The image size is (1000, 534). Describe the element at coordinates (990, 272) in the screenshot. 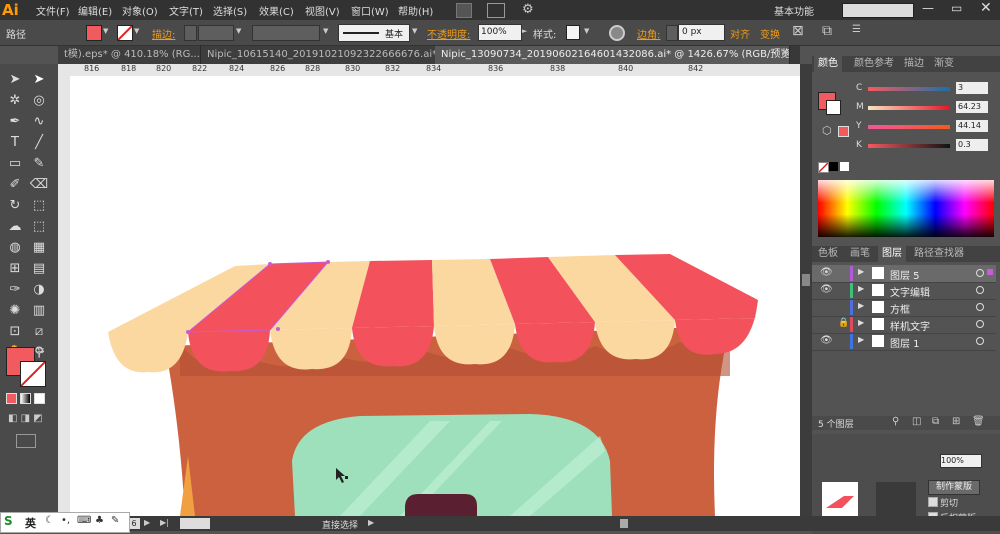

I see `selection-indicator` at that location.